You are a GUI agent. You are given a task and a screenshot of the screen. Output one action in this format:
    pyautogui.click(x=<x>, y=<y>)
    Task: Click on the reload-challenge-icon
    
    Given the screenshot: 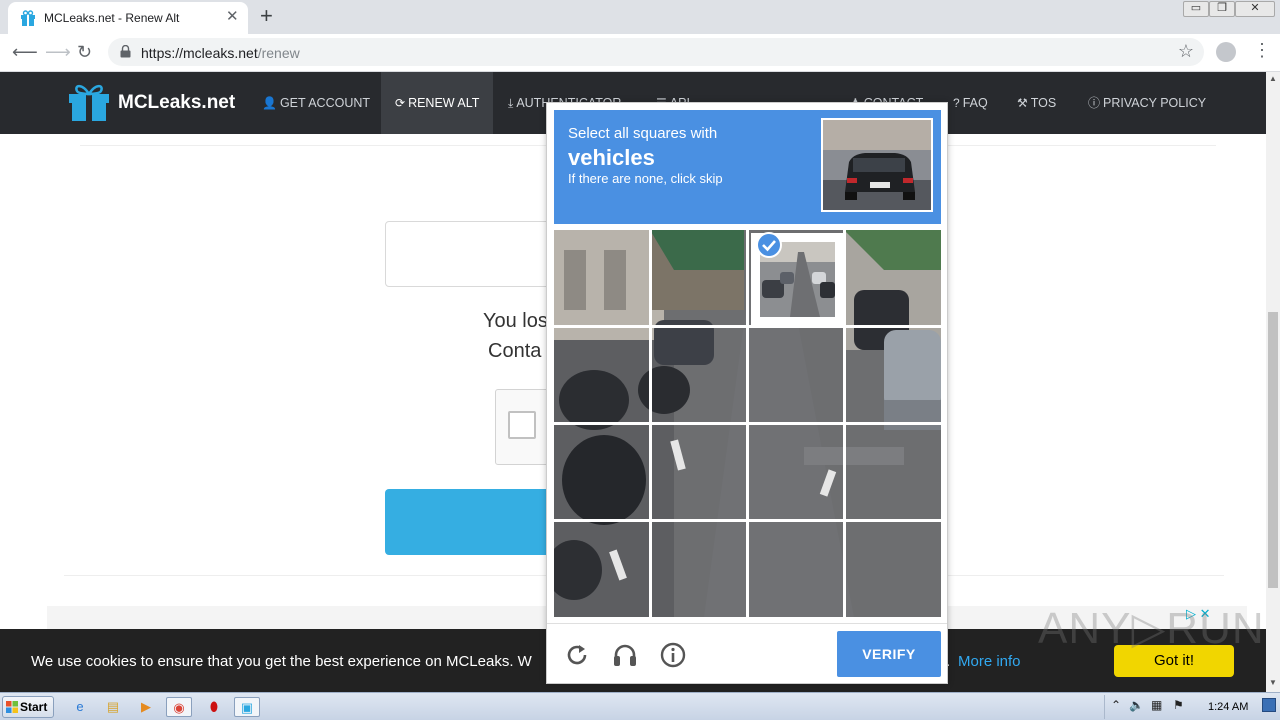 What is the action you would take?
    pyautogui.click(x=577, y=655)
    